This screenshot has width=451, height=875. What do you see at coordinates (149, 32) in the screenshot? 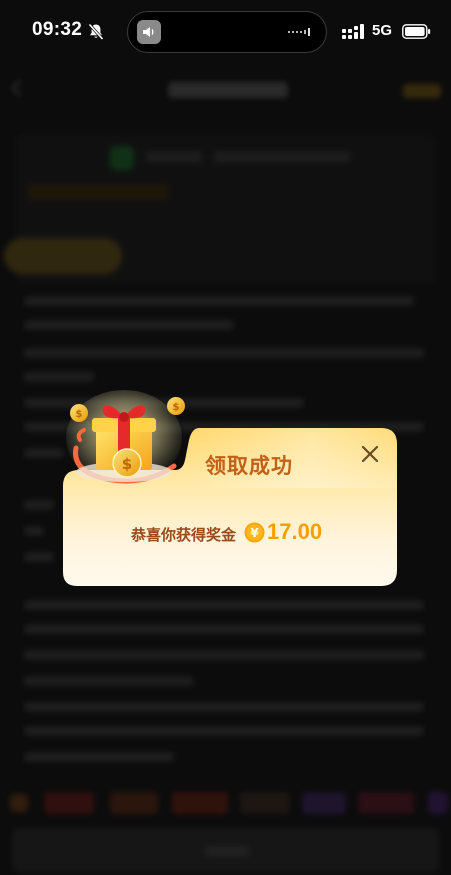
I see `speaker-icon` at bounding box center [149, 32].